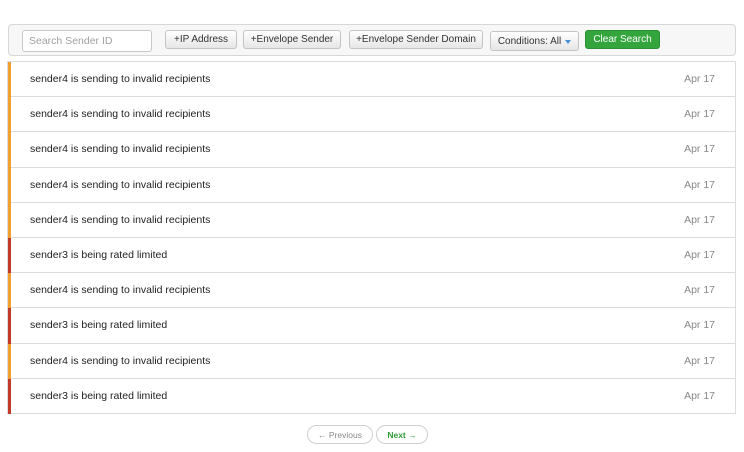 The height and width of the screenshot is (452, 744). I want to click on add-ip-address-button: +IP Address, so click(201, 39).